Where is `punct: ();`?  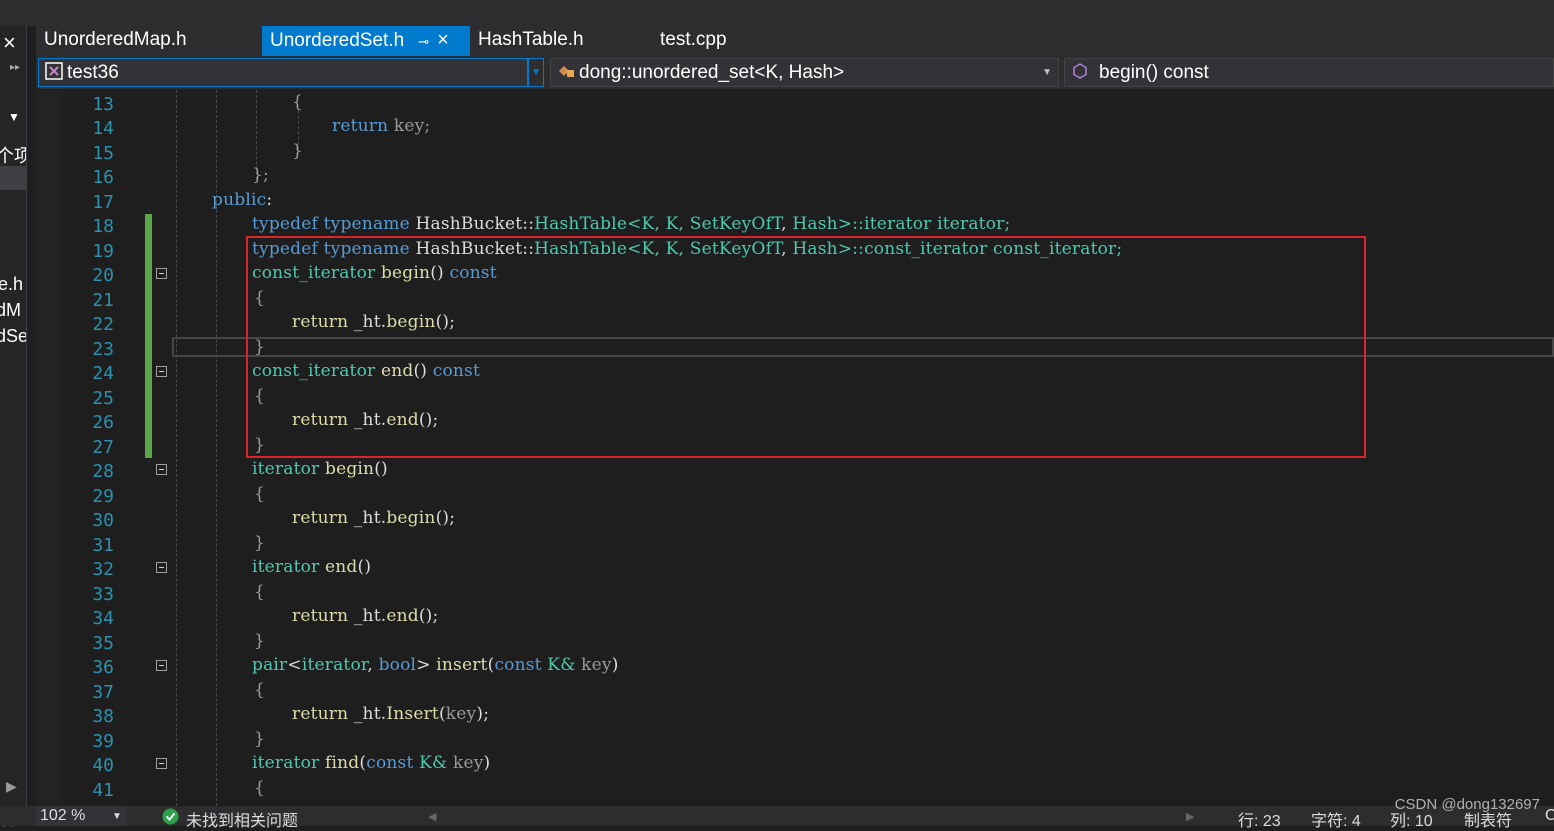
punct: (); is located at coordinates (428, 616).